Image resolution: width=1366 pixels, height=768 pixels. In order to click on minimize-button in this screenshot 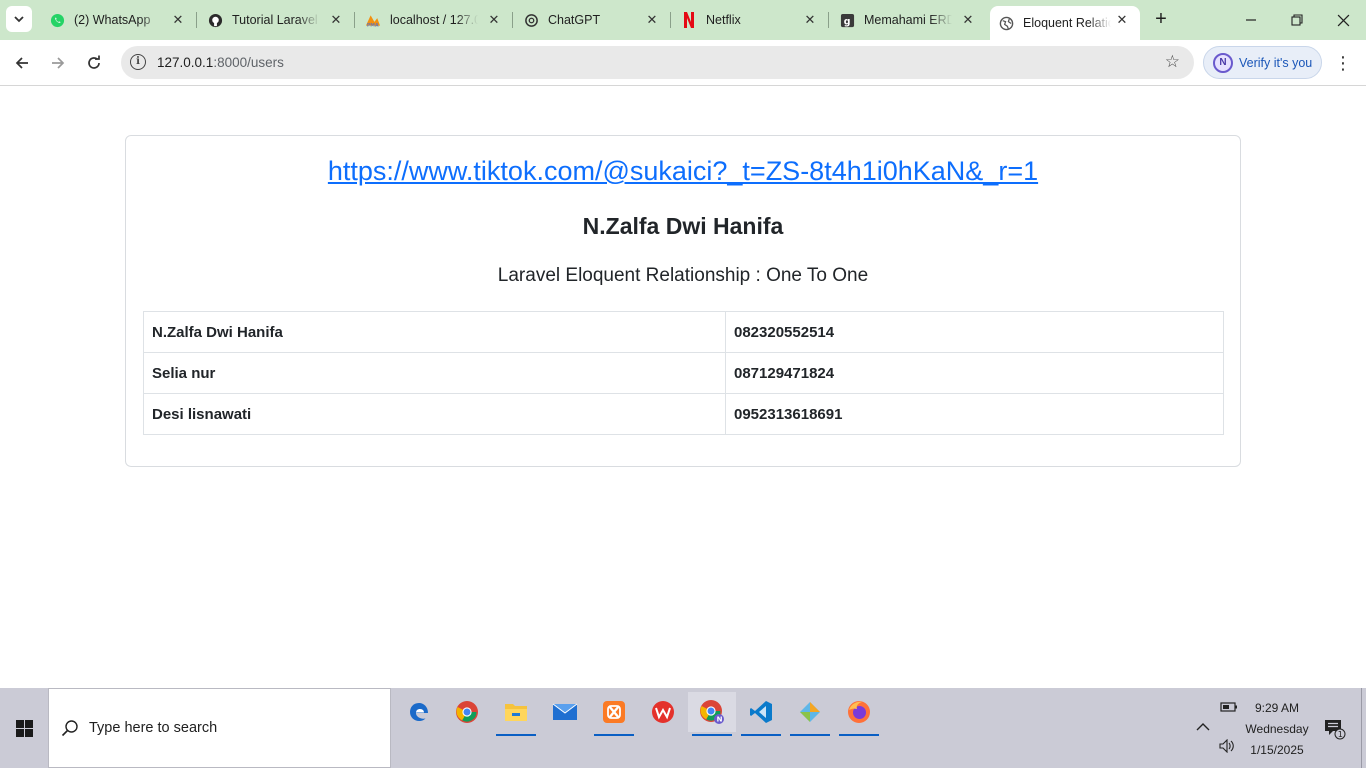, I will do `click(1251, 20)`.